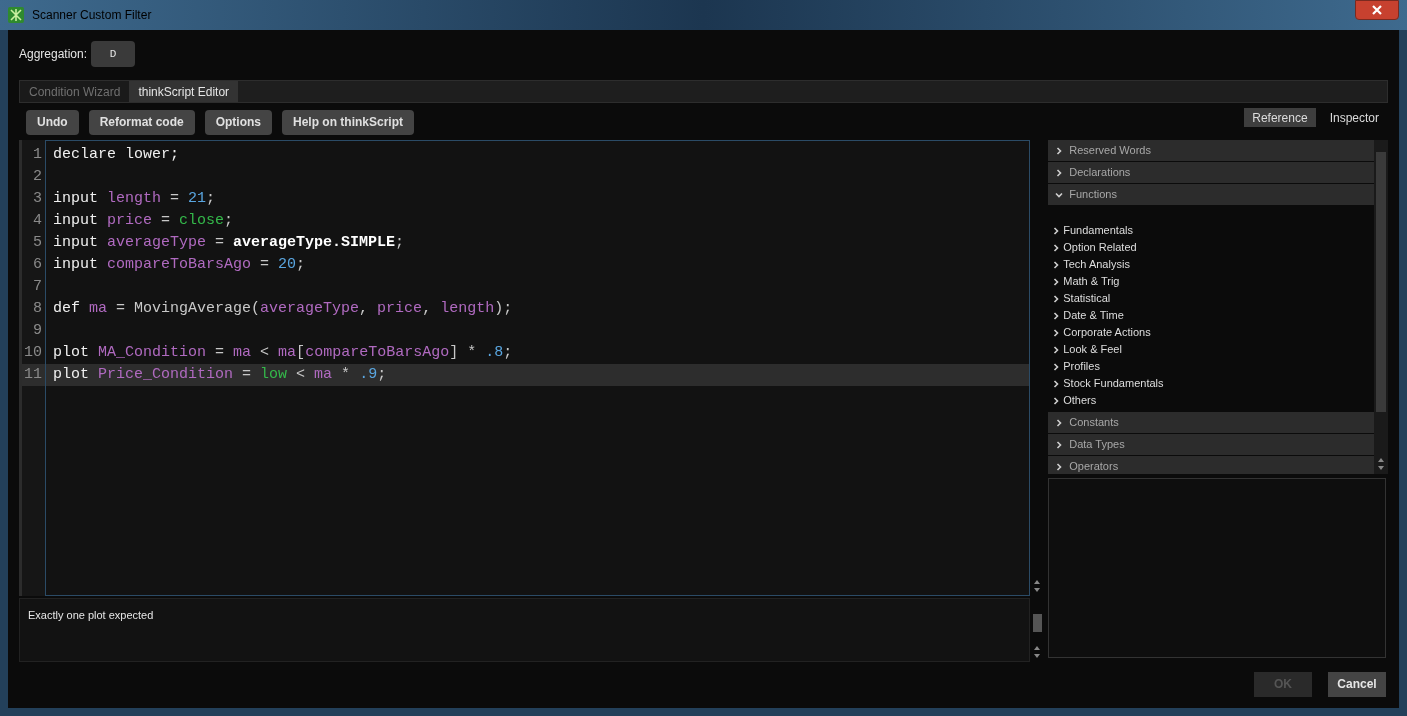  What do you see at coordinates (141, 122) in the screenshot?
I see `toolbar-button: Reformat code` at bounding box center [141, 122].